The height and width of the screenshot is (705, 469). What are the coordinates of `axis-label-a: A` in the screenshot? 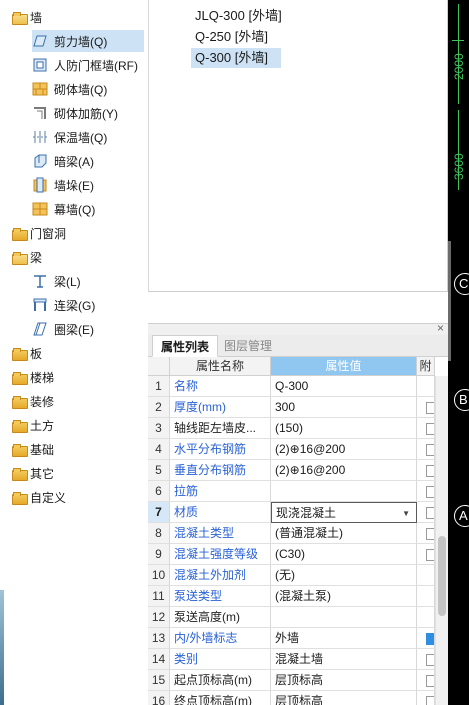 It's located at (461, 516).